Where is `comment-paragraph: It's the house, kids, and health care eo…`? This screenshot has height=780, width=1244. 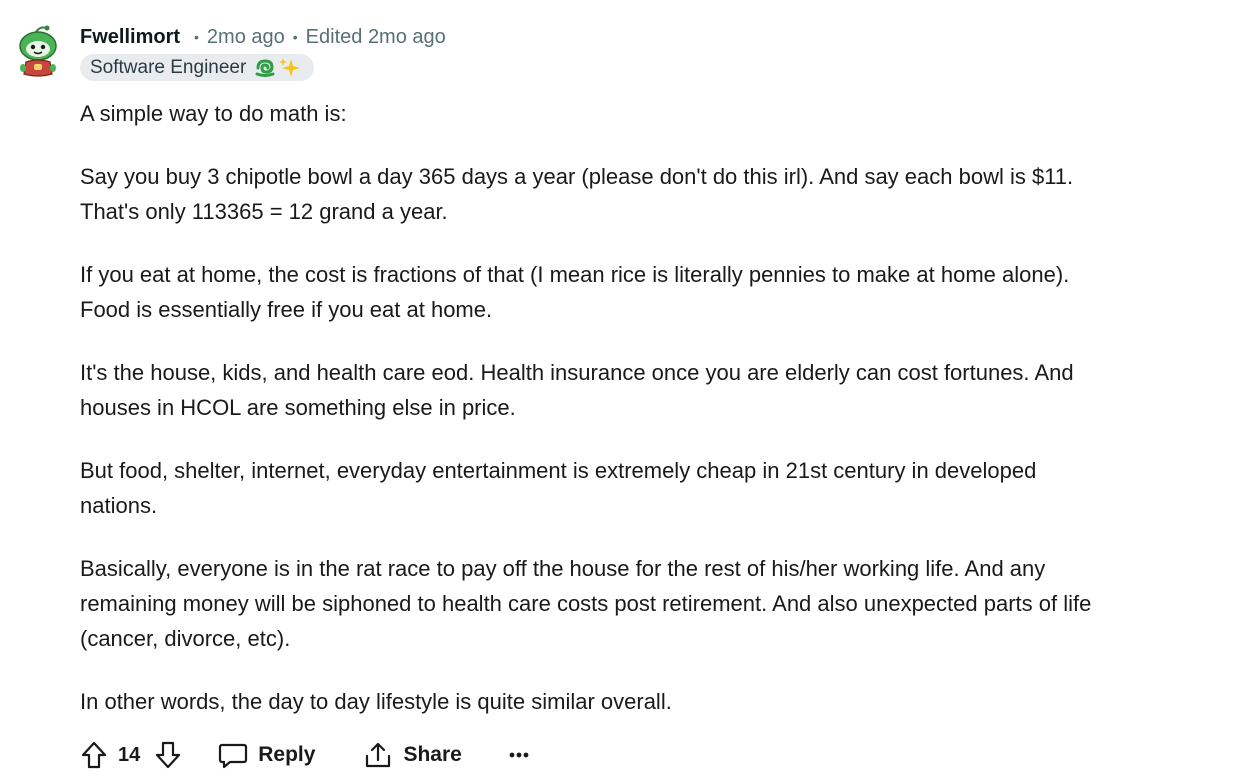 comment-paragraph: It's the house, kids, and health care eo… is located at coordinates (577, 390).